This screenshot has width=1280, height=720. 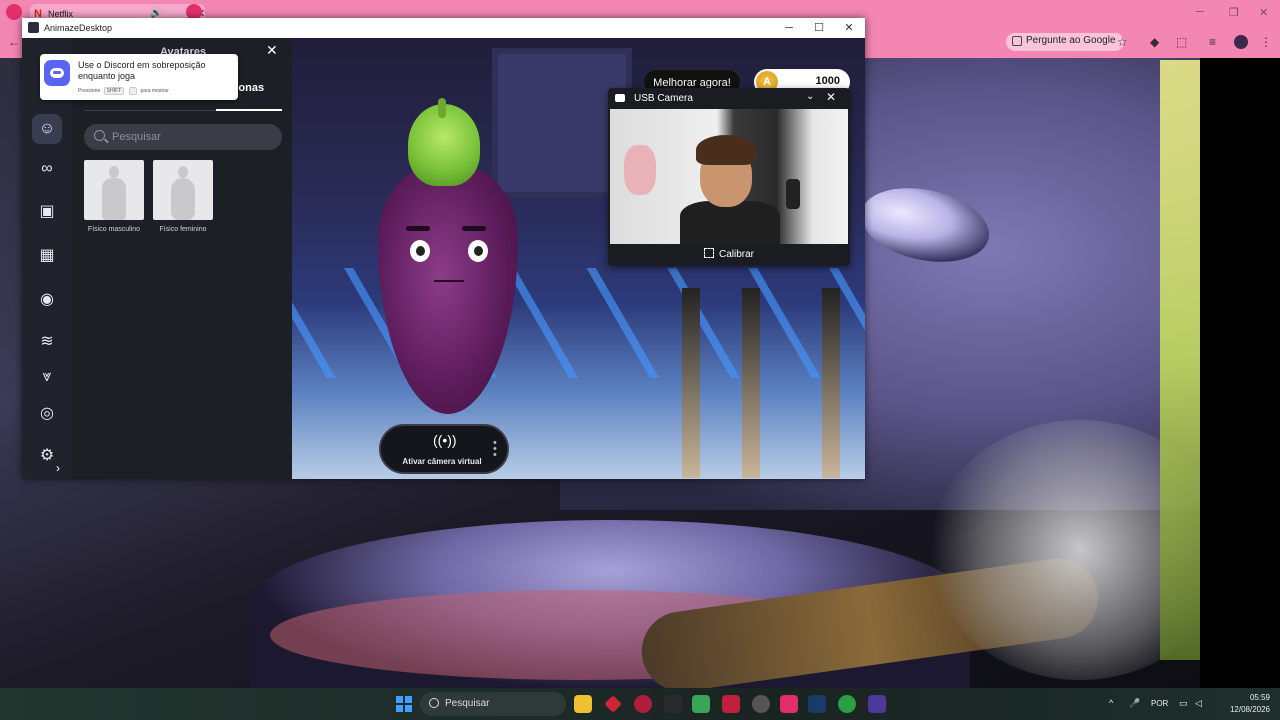 I want to click on feed-hair, so click(x=726, y=150).